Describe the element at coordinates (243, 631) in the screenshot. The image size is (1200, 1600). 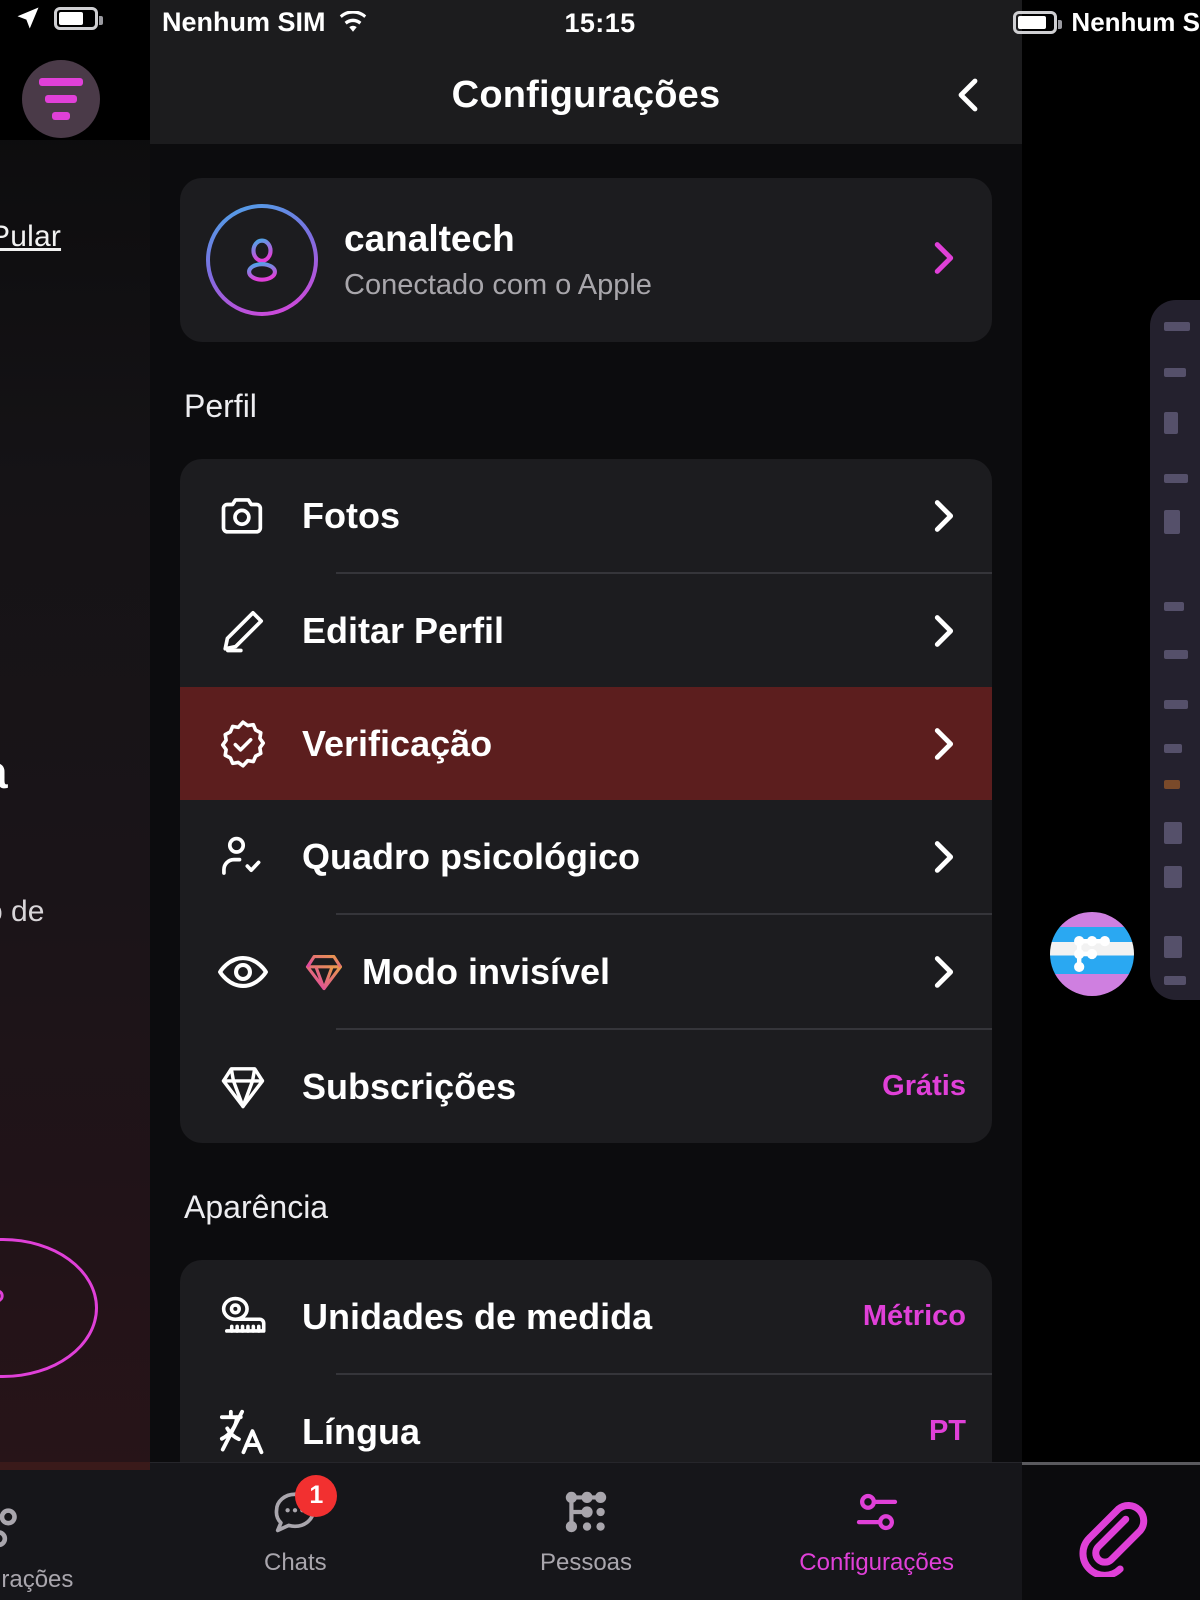
I see `pencil-icon` at that location.